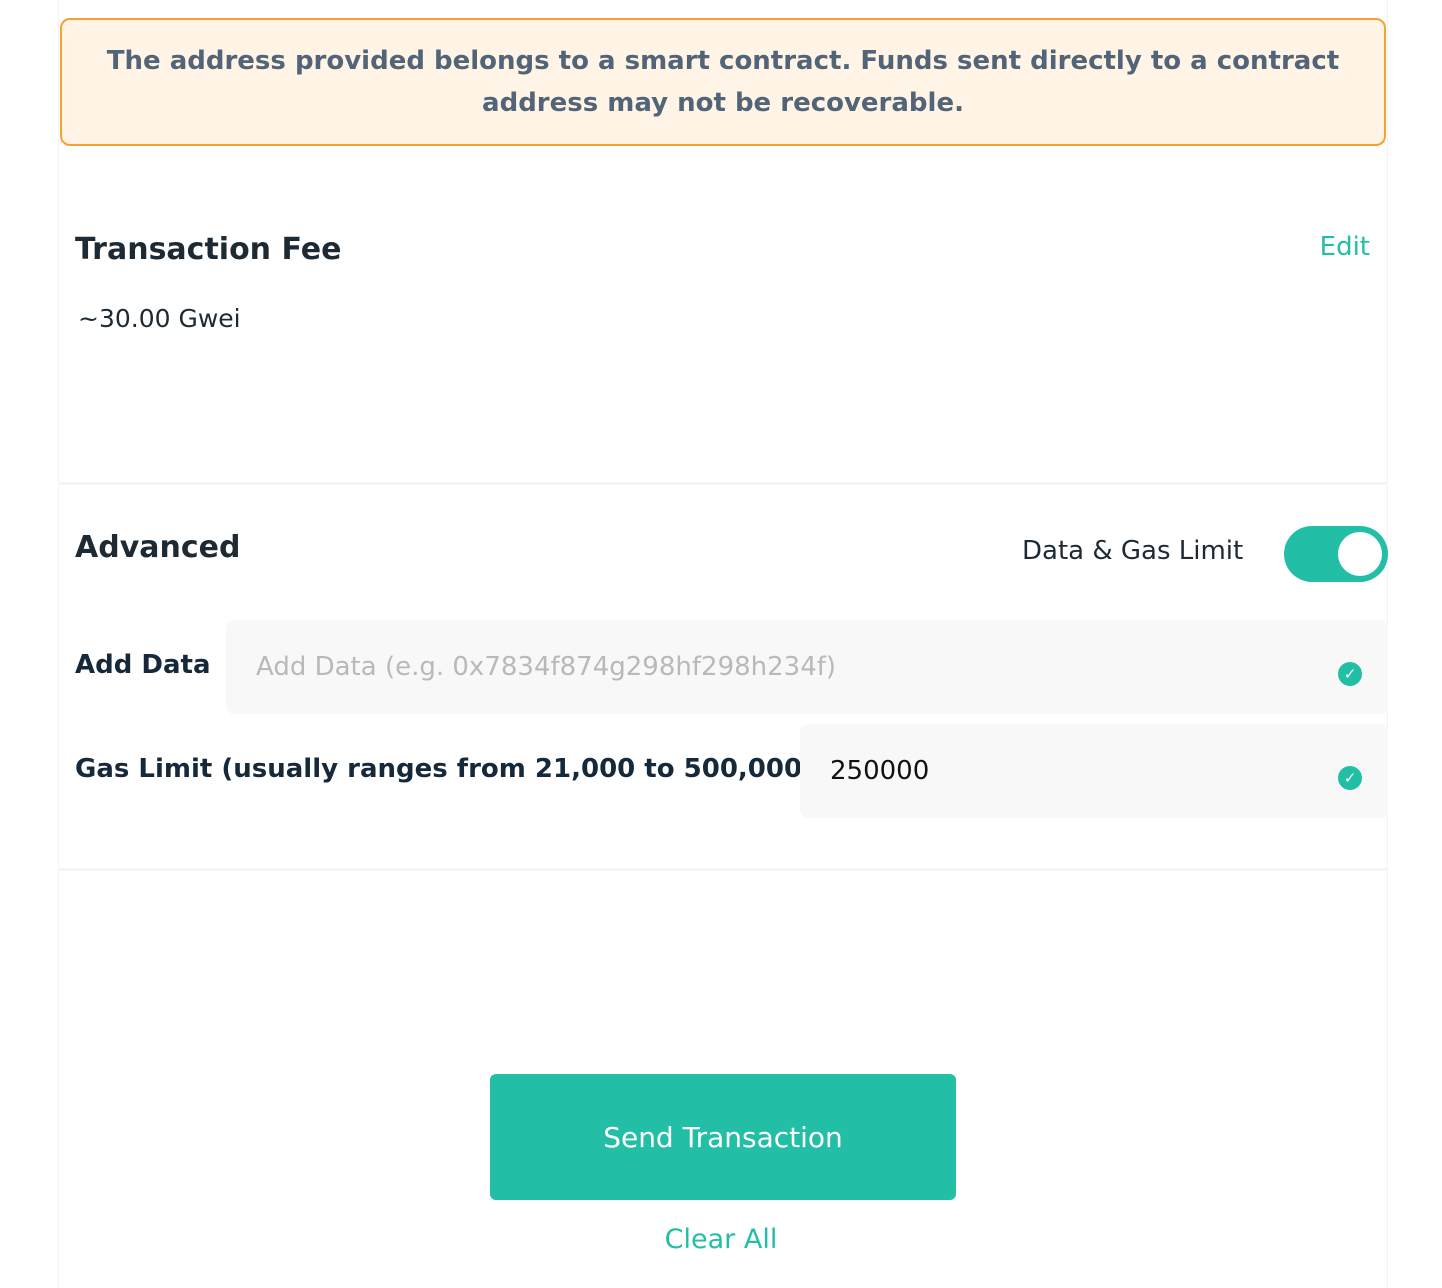 The image size is (1442, 1288). I want to click on toggle-label: Data & Gas Limit, so click(1133, 551).